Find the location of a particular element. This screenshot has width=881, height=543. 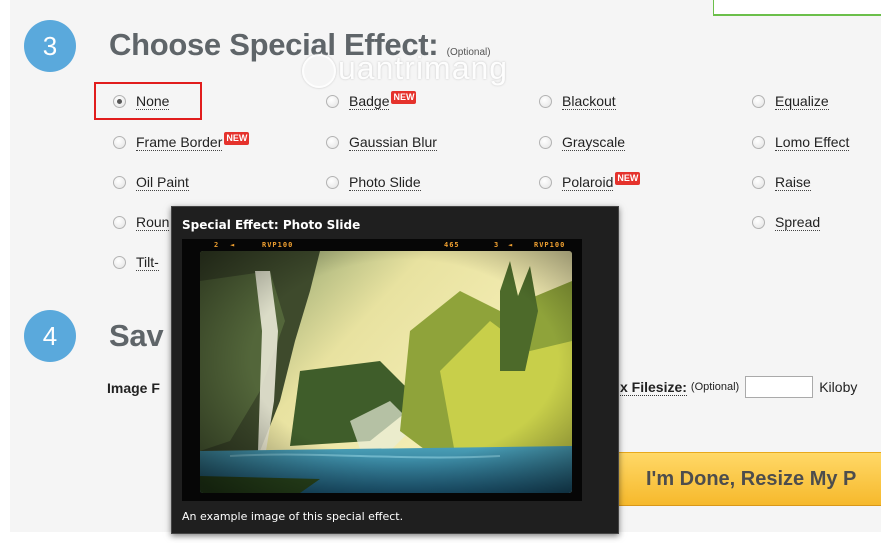

tooltip-title: Special Effect: Photo Slide is located at coordinates (271, 225).